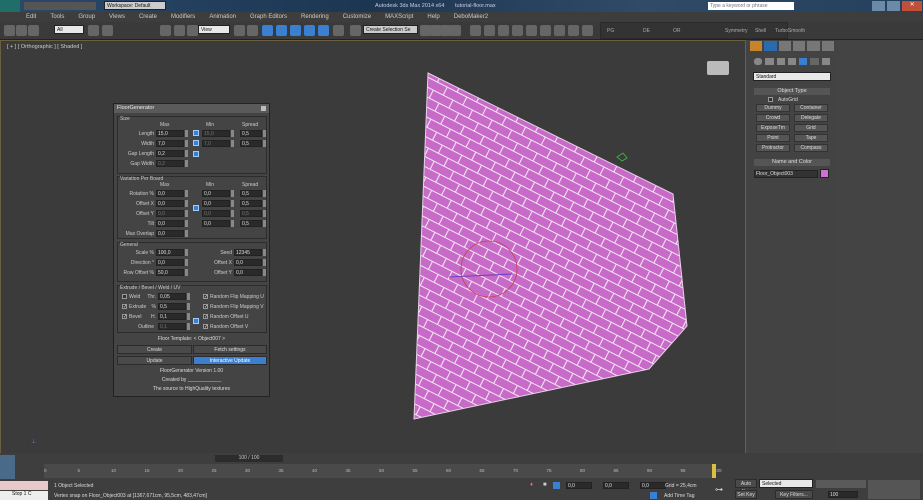 This screenshot has height=500, width=923. I want to click on offx-input: 0,0, so click(248, 262).